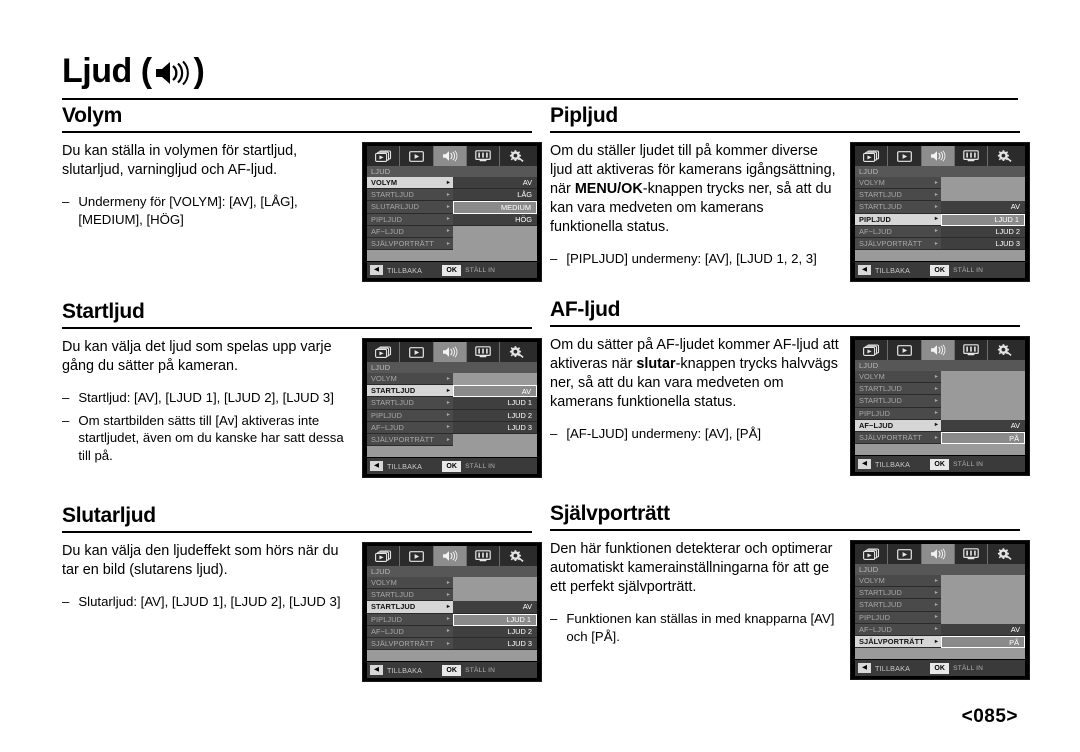 The height and width of the screenshot is (752, 1080). I want to click on menu-row: PIPLJUD ▸ LJUD 2, so click(452, 415).